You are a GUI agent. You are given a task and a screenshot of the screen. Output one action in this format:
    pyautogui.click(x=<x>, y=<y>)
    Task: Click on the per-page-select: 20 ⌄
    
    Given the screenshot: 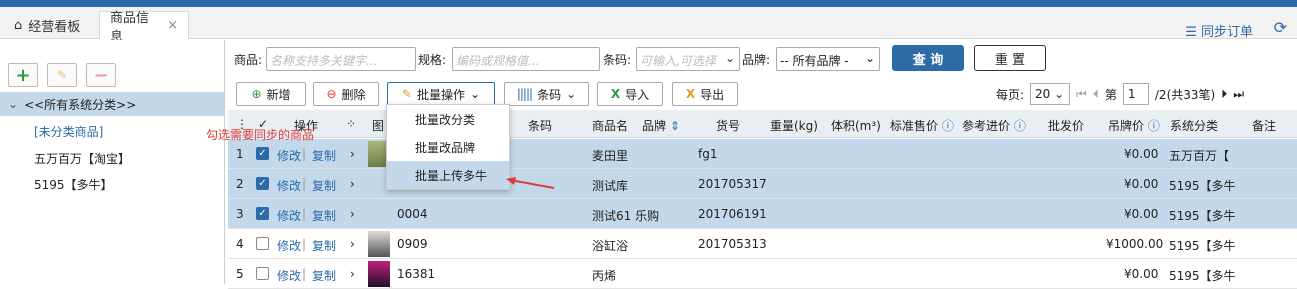 What is the action you would take?
    pyautogui.click(x=1050, y=94)
    